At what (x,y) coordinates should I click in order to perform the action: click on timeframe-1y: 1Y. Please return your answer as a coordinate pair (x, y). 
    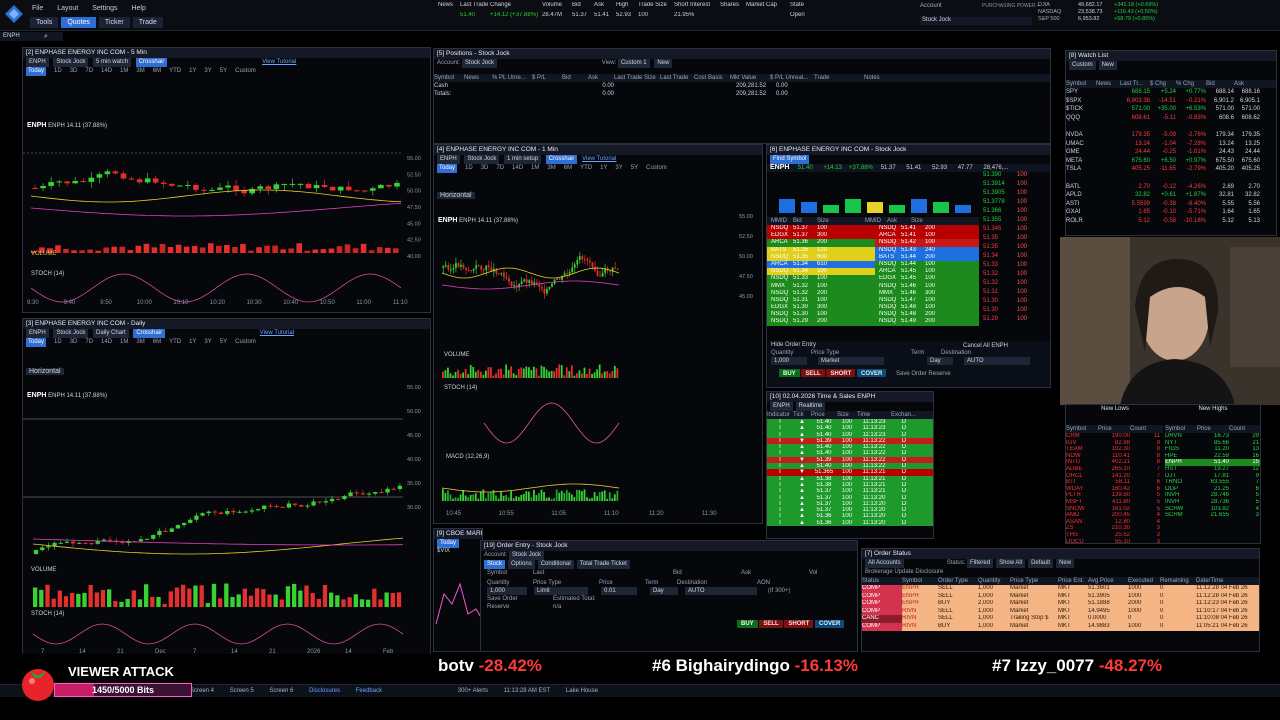
    Looking at the image, I should click on (192, 71).